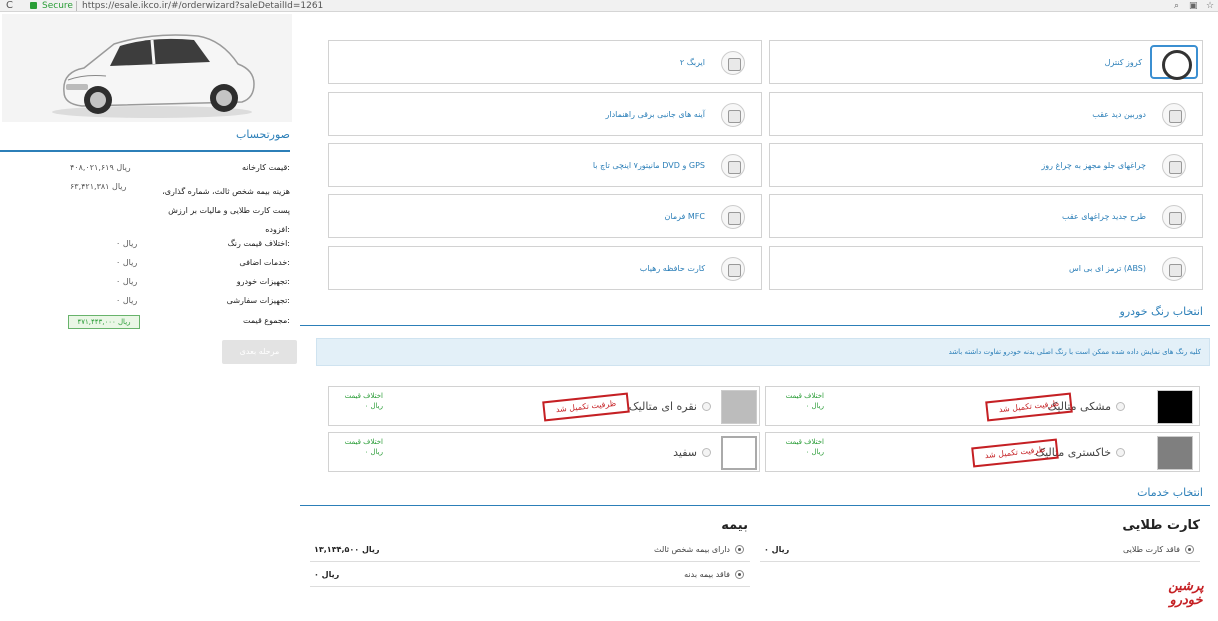 The height and width of the screenshot is (621, 1218). What do you see at coordinates (684, 216) in the screenshot?
I see `option-label: فرمان MFC` at bounding box center [684, 216].